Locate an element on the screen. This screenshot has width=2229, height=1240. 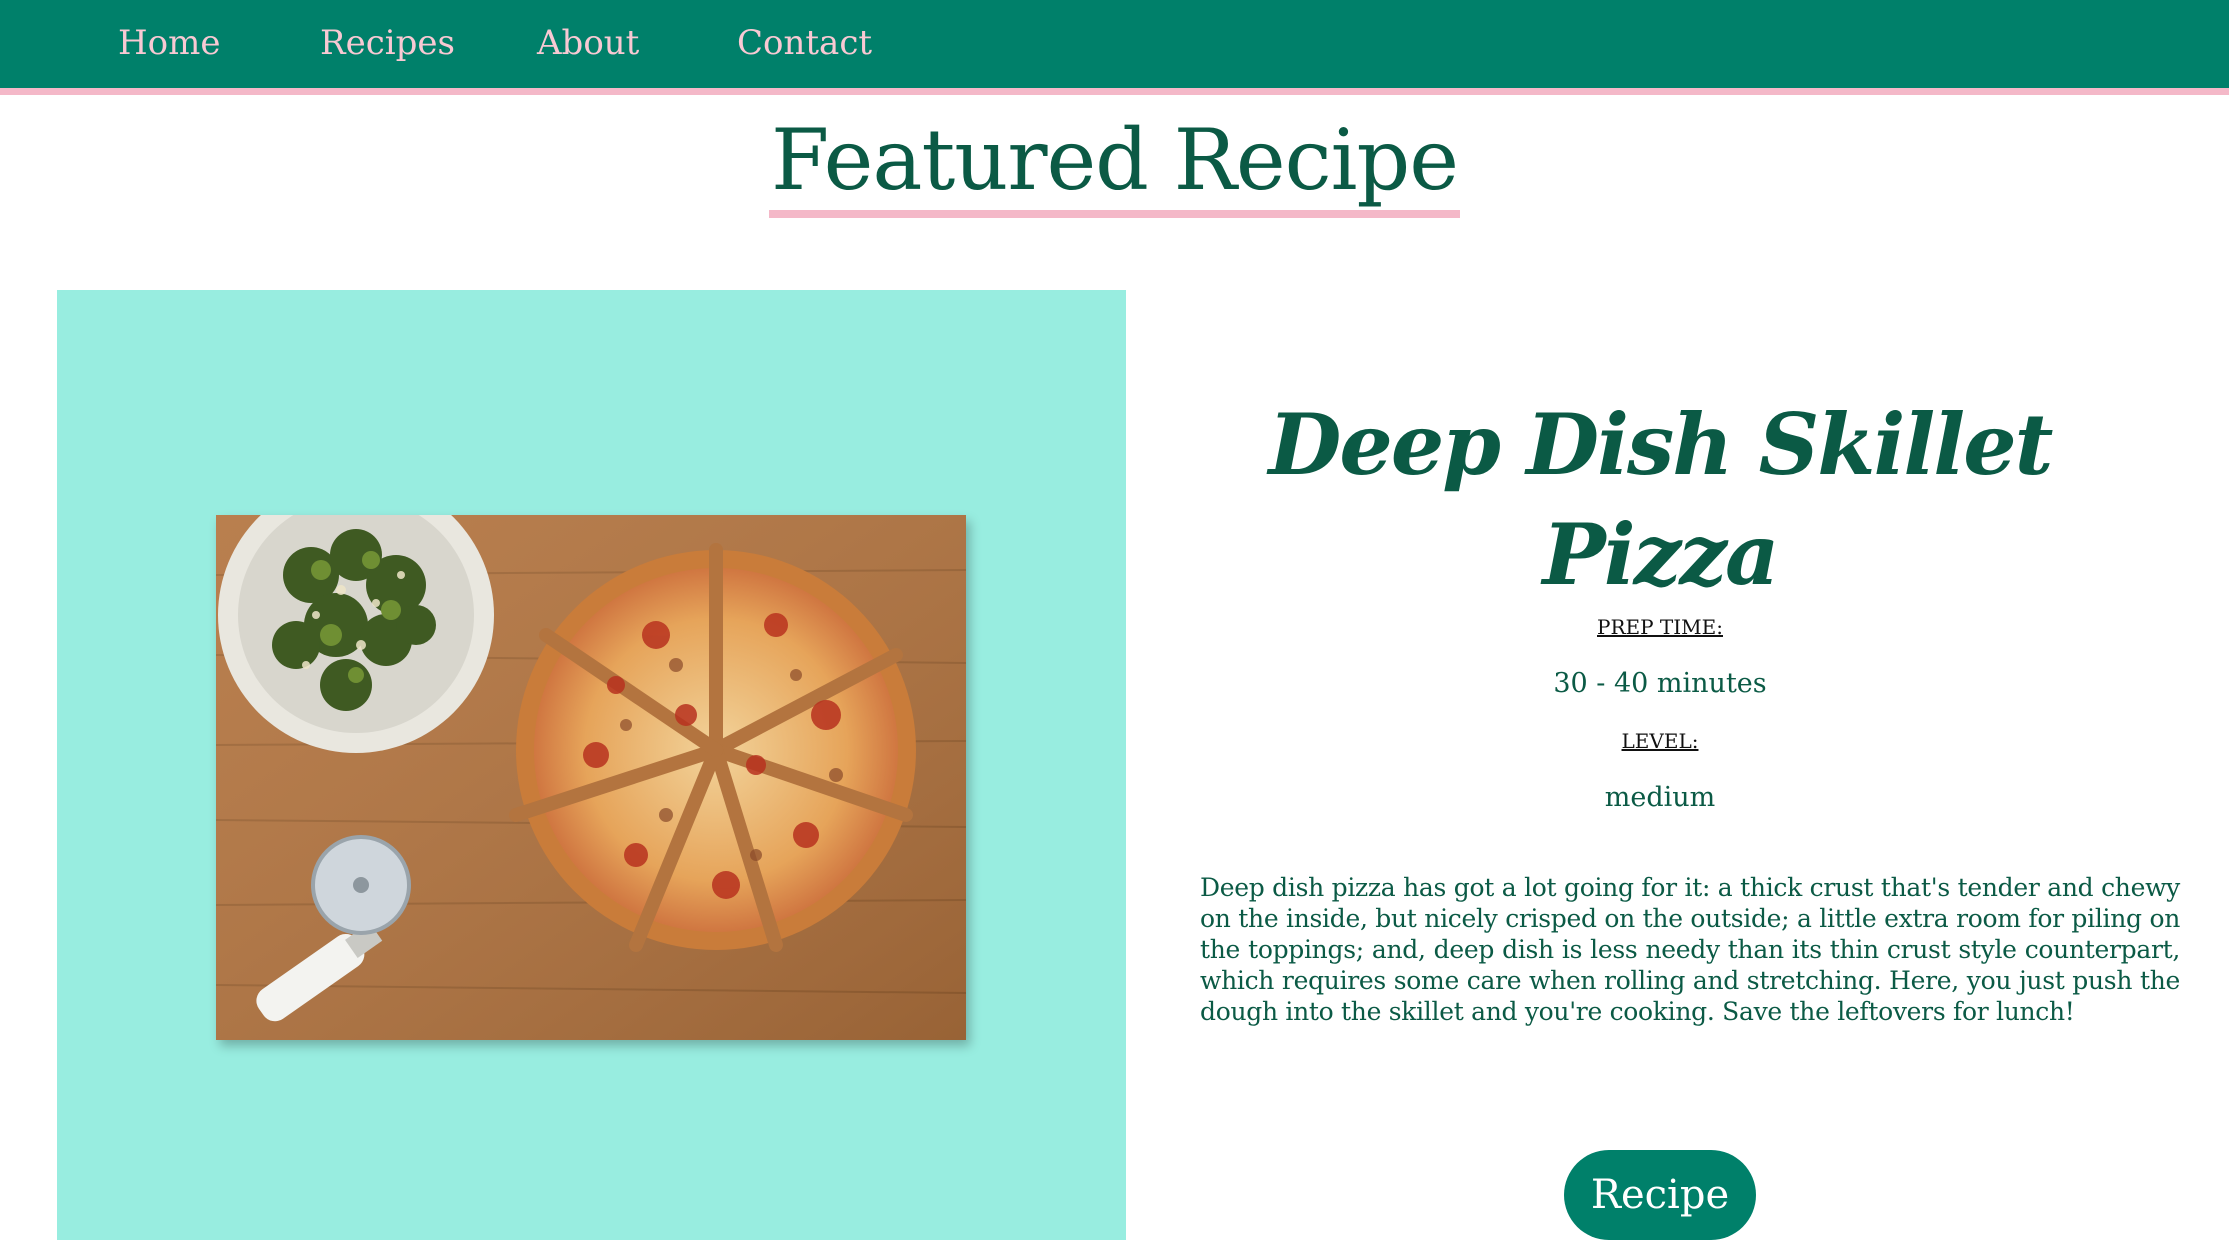
recipe-photo is located at coordinates (591, 777).